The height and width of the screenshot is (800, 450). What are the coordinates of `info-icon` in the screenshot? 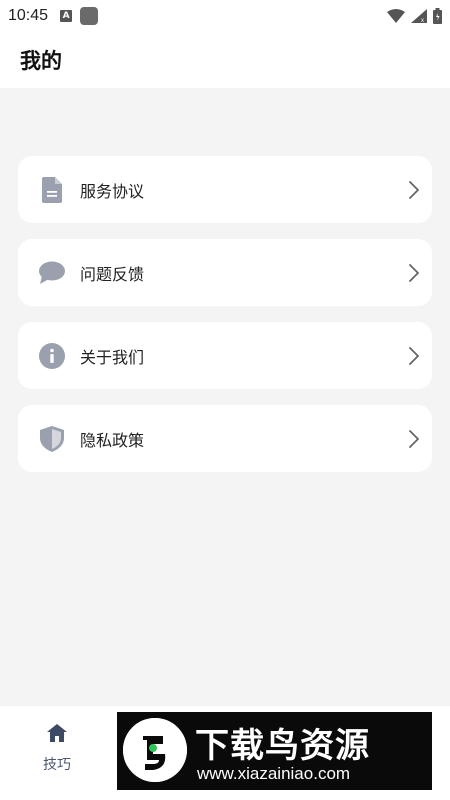 It's located at (52, 356).